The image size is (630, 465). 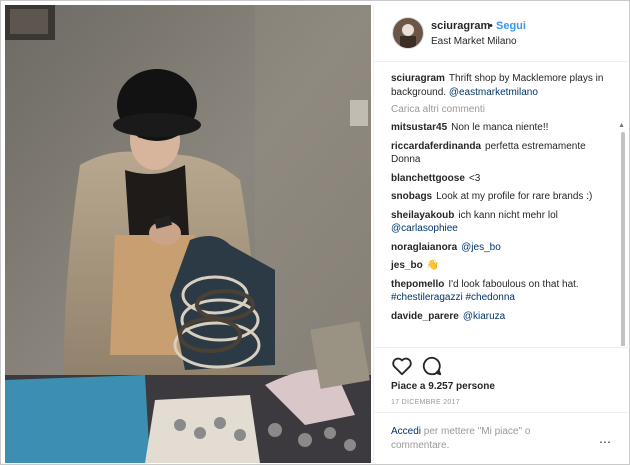 I want to click on comment-text: <3, so click(x=474, y=178).